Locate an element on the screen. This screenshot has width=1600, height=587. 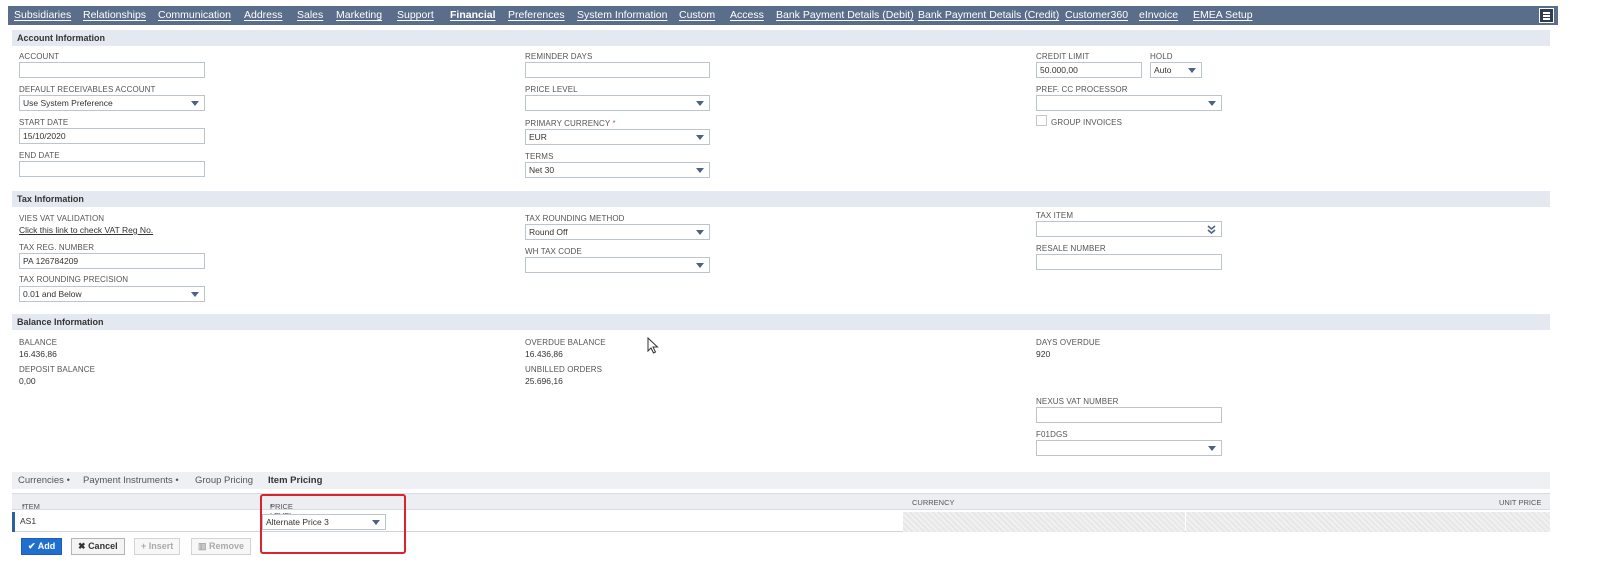
price-level-label: PRICE LEVEL is located at coordinates (551, 89).